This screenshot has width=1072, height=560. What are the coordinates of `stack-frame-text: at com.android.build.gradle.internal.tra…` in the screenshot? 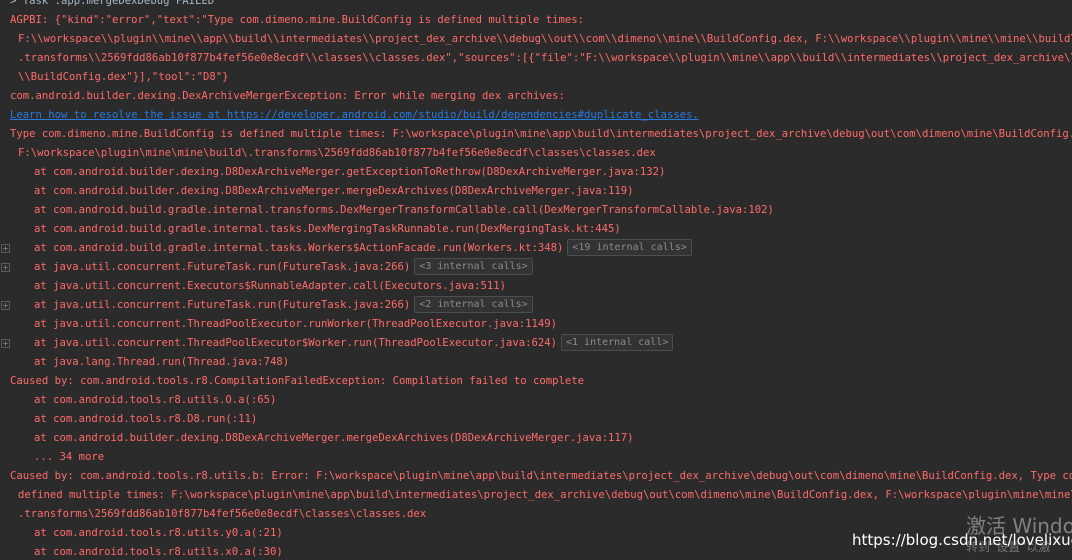 It's located at (404, 210).